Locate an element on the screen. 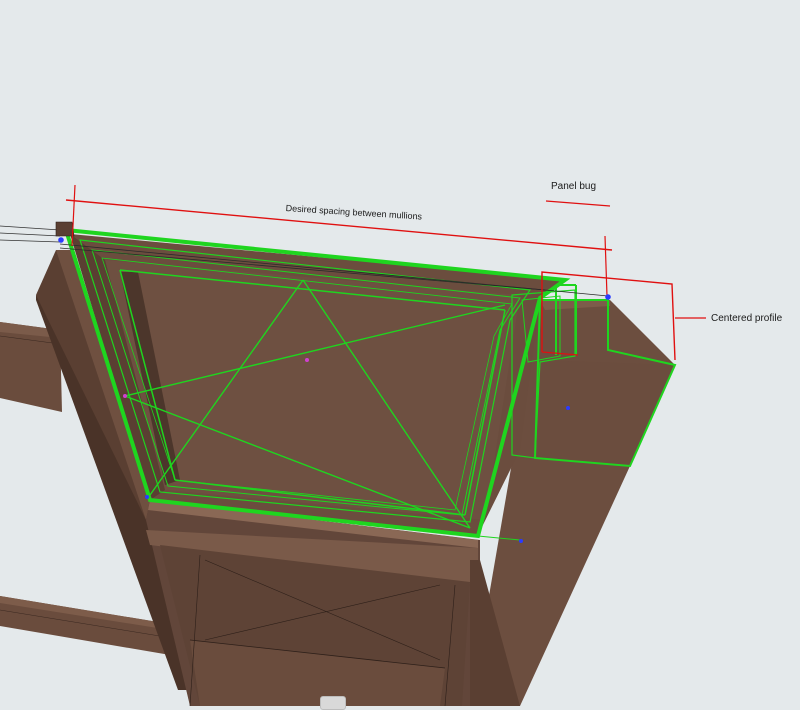  panel-bug-annotation-label: Panel bug is located at coordinates (574, 186).